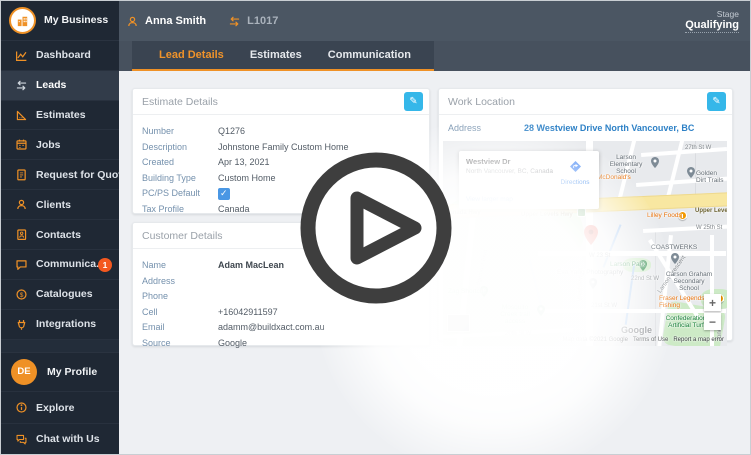  Describe the element at coordinates (650, 340) in the screenshot. I see `terms-of-use-link: Terms of Use` at that location.